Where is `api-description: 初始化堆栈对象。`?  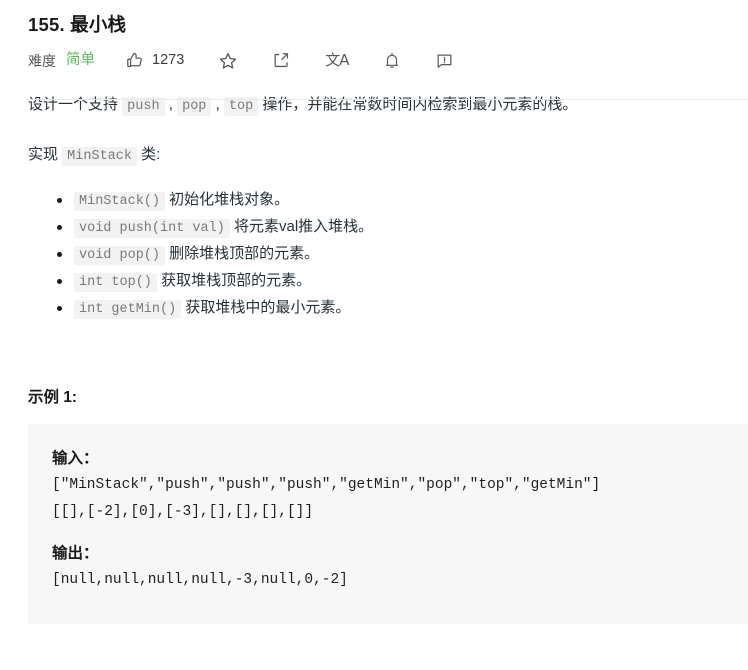
api-description: 初始化堆栈对象。 is located at coordinates (227, 199).